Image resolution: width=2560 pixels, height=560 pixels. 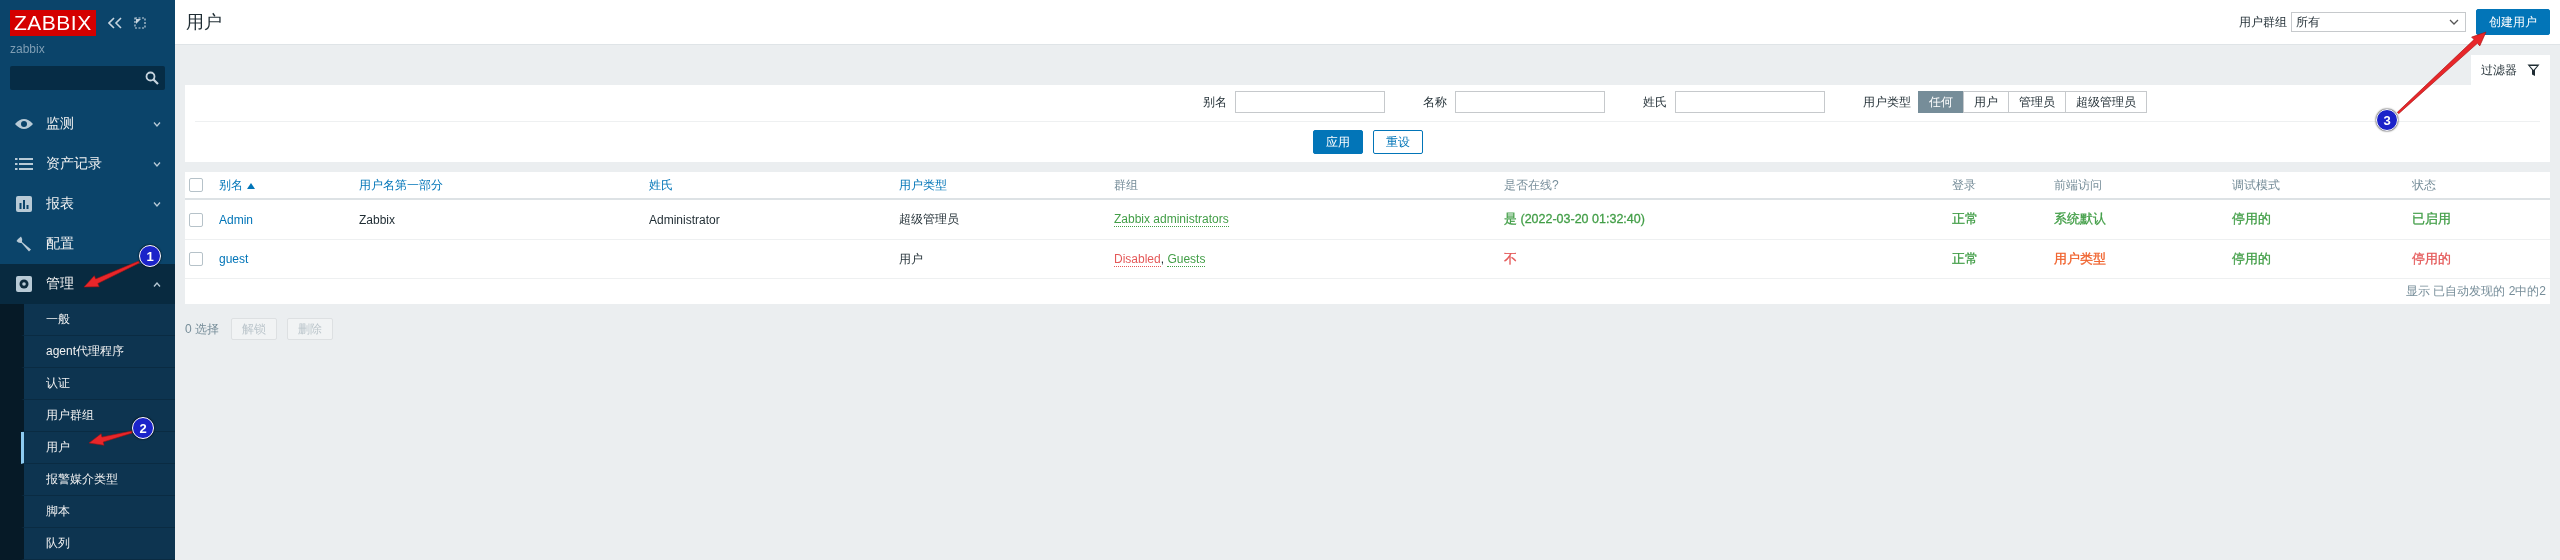 What do you see at coordinates (923, 185) in the screenshot?
I see `column-header: 用户类型` at bounding box center [923, 185].